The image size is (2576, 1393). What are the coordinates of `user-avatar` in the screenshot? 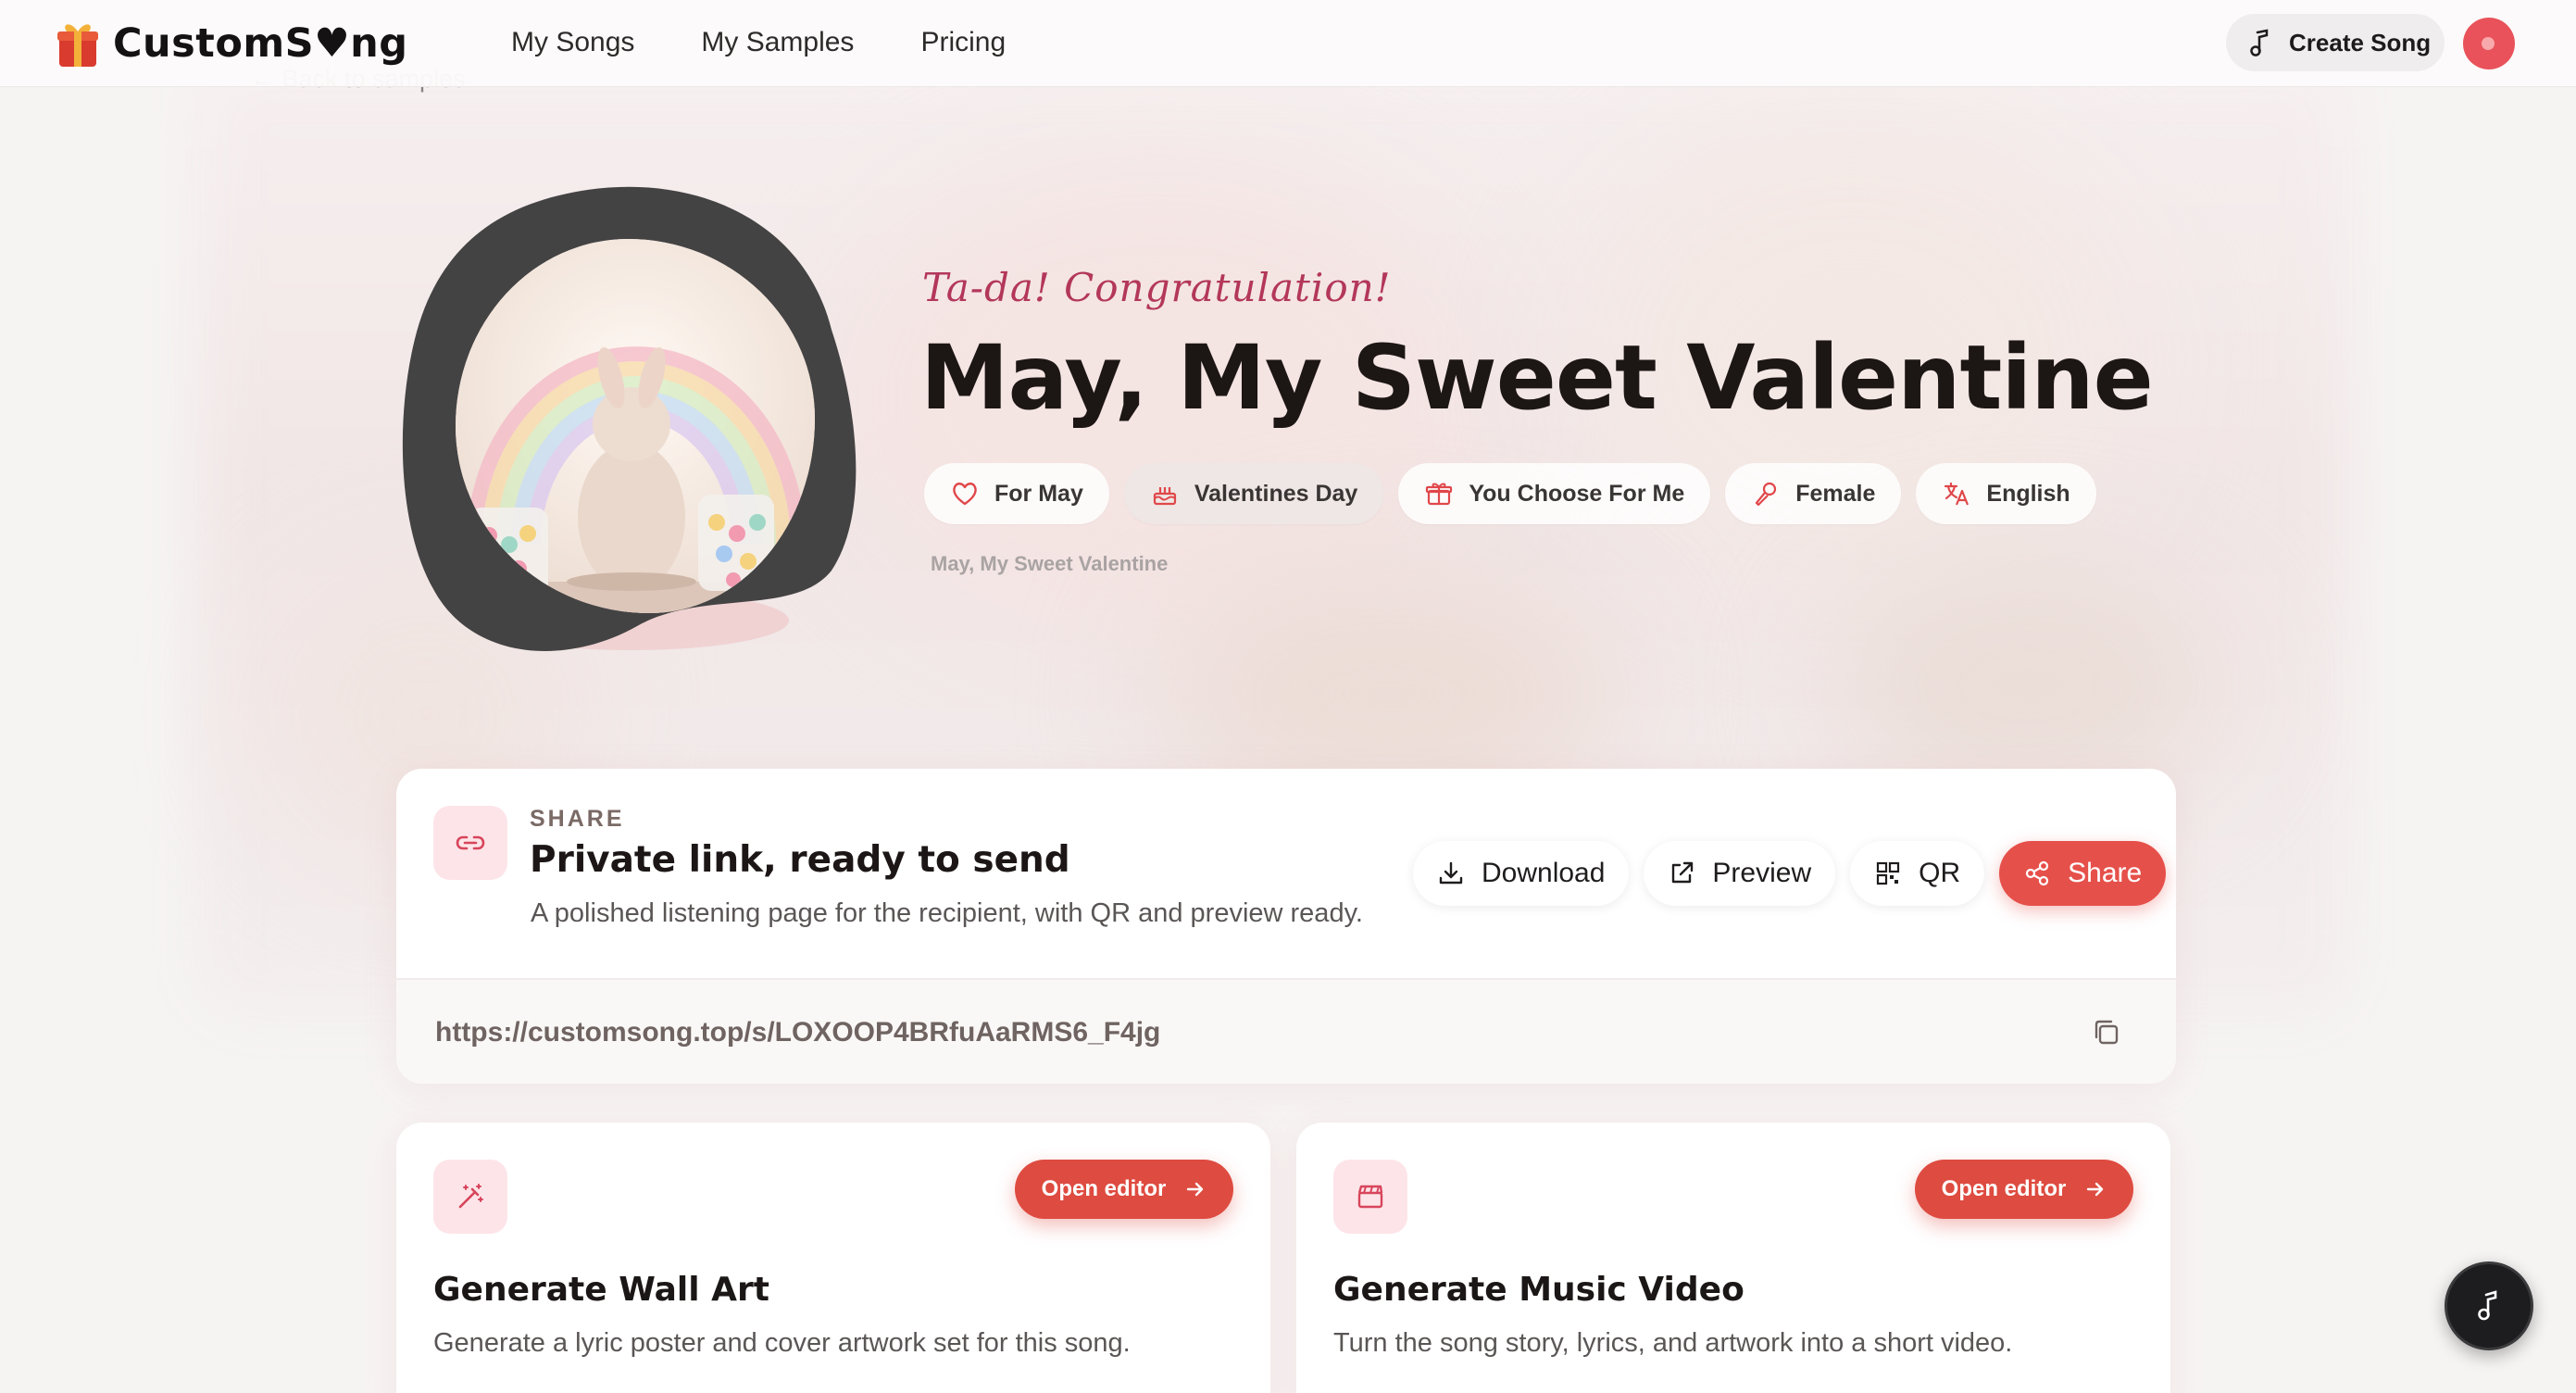 It's located at (2489, 43).